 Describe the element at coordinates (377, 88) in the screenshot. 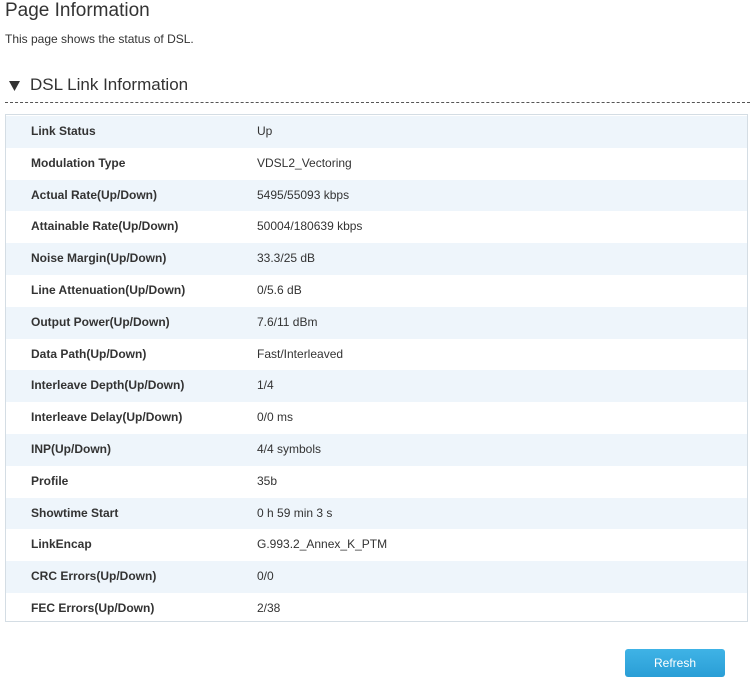

I see `section-header-dsl-link: DSL Link Information` at that location.